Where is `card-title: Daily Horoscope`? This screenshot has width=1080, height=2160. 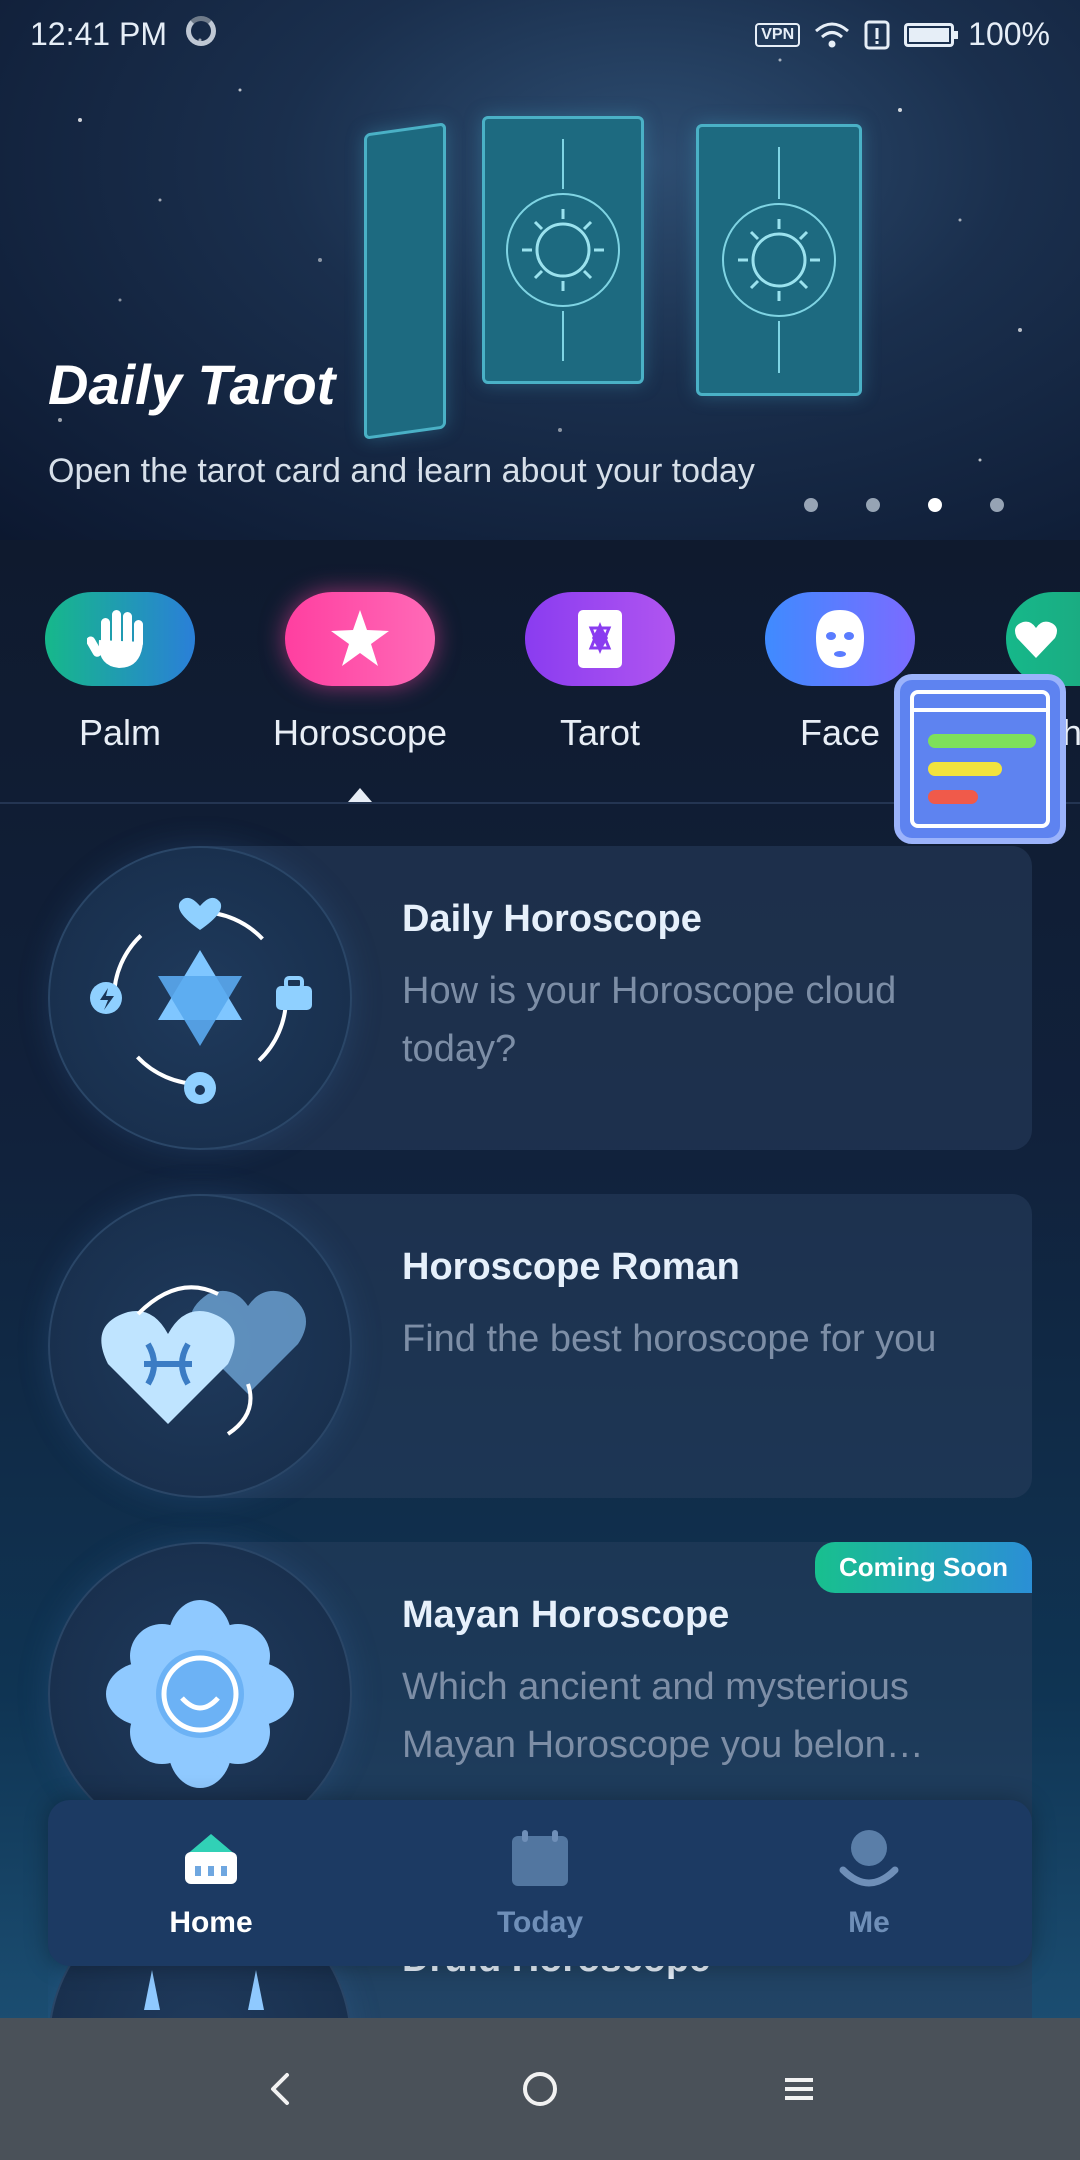
card-title: Daily Horoscope is located at coordinates (552, 919).